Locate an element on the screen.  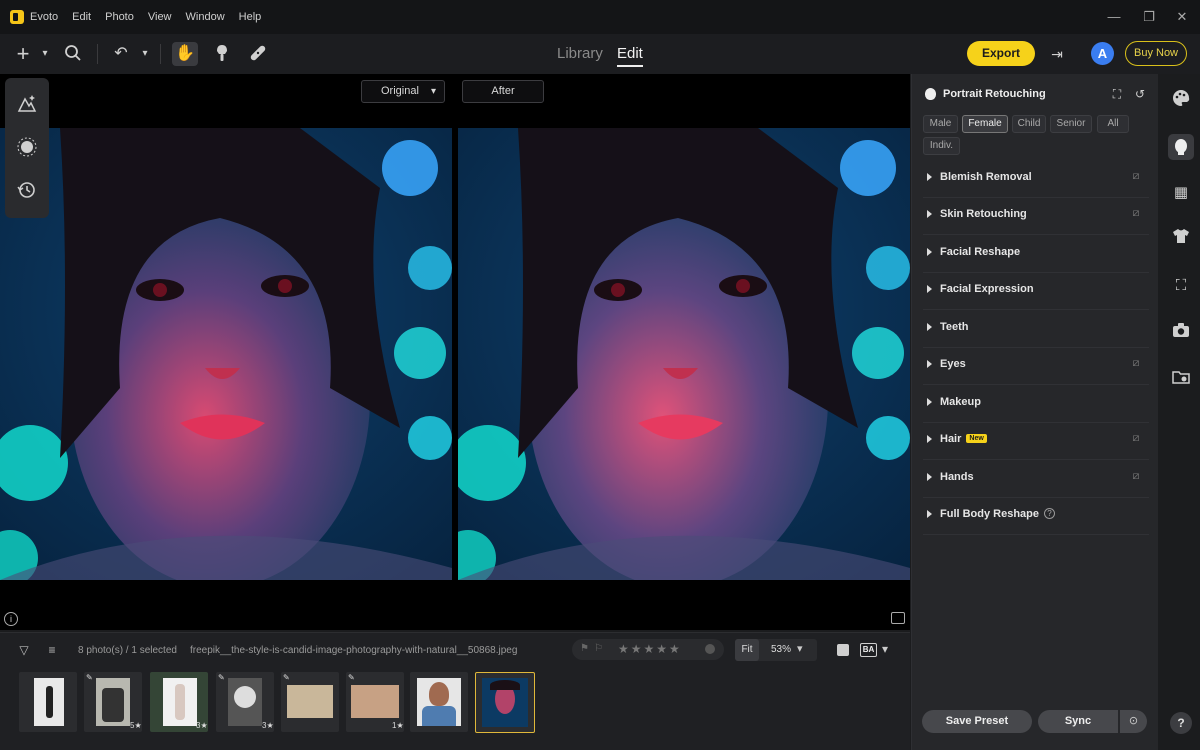
help-circle-icon: ? is located at coordinates (1050, 513).